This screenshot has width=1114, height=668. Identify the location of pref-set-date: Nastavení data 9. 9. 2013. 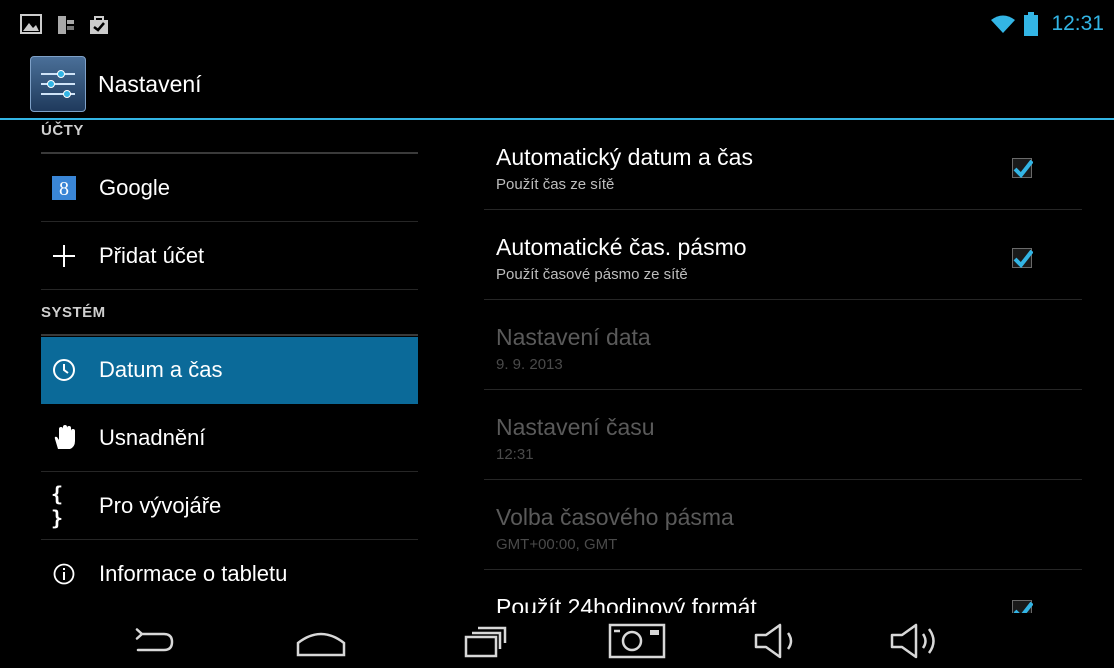
(783, 345).